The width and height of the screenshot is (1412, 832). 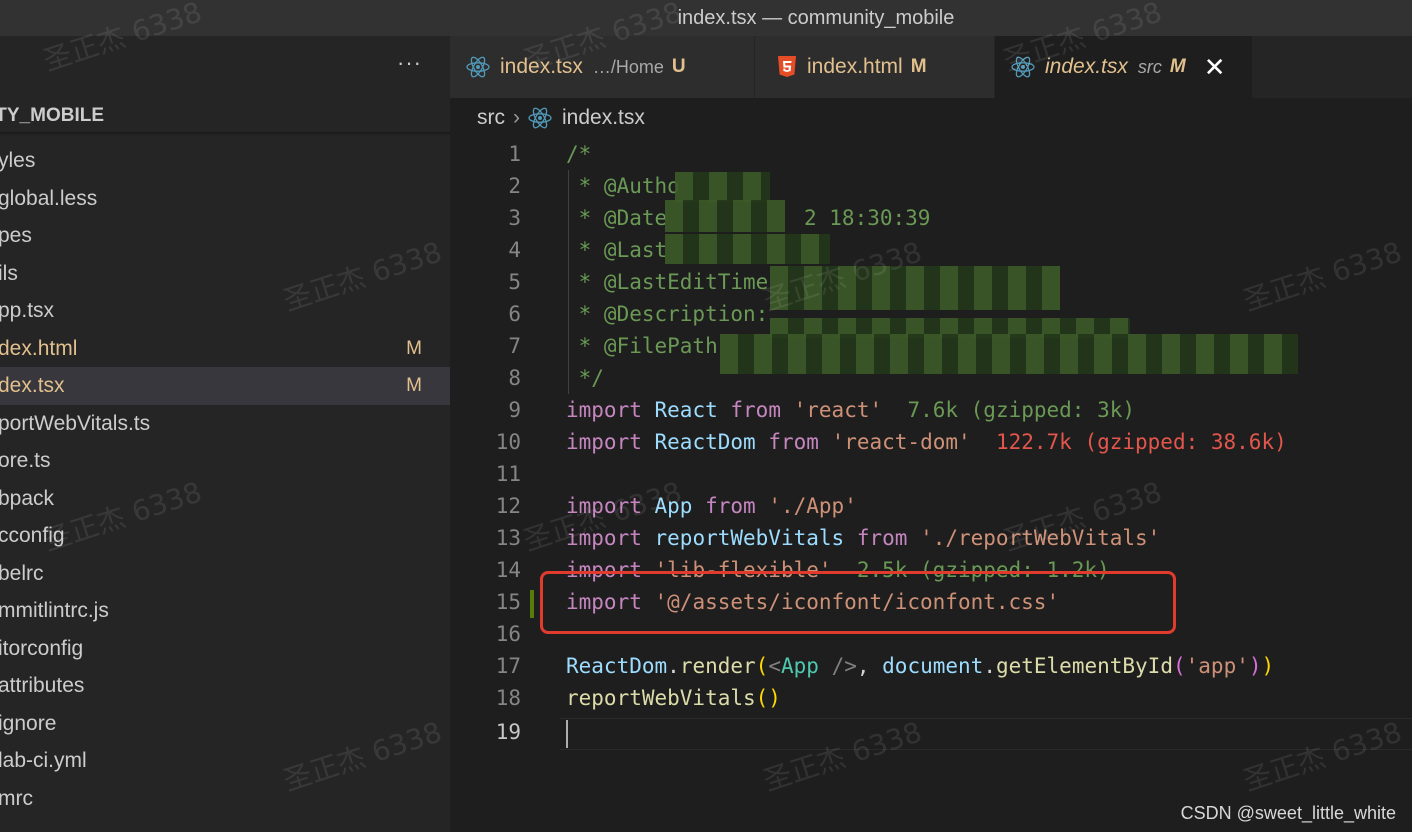 I want to click on file-tree-item: ils, so click(x=225, y=274).